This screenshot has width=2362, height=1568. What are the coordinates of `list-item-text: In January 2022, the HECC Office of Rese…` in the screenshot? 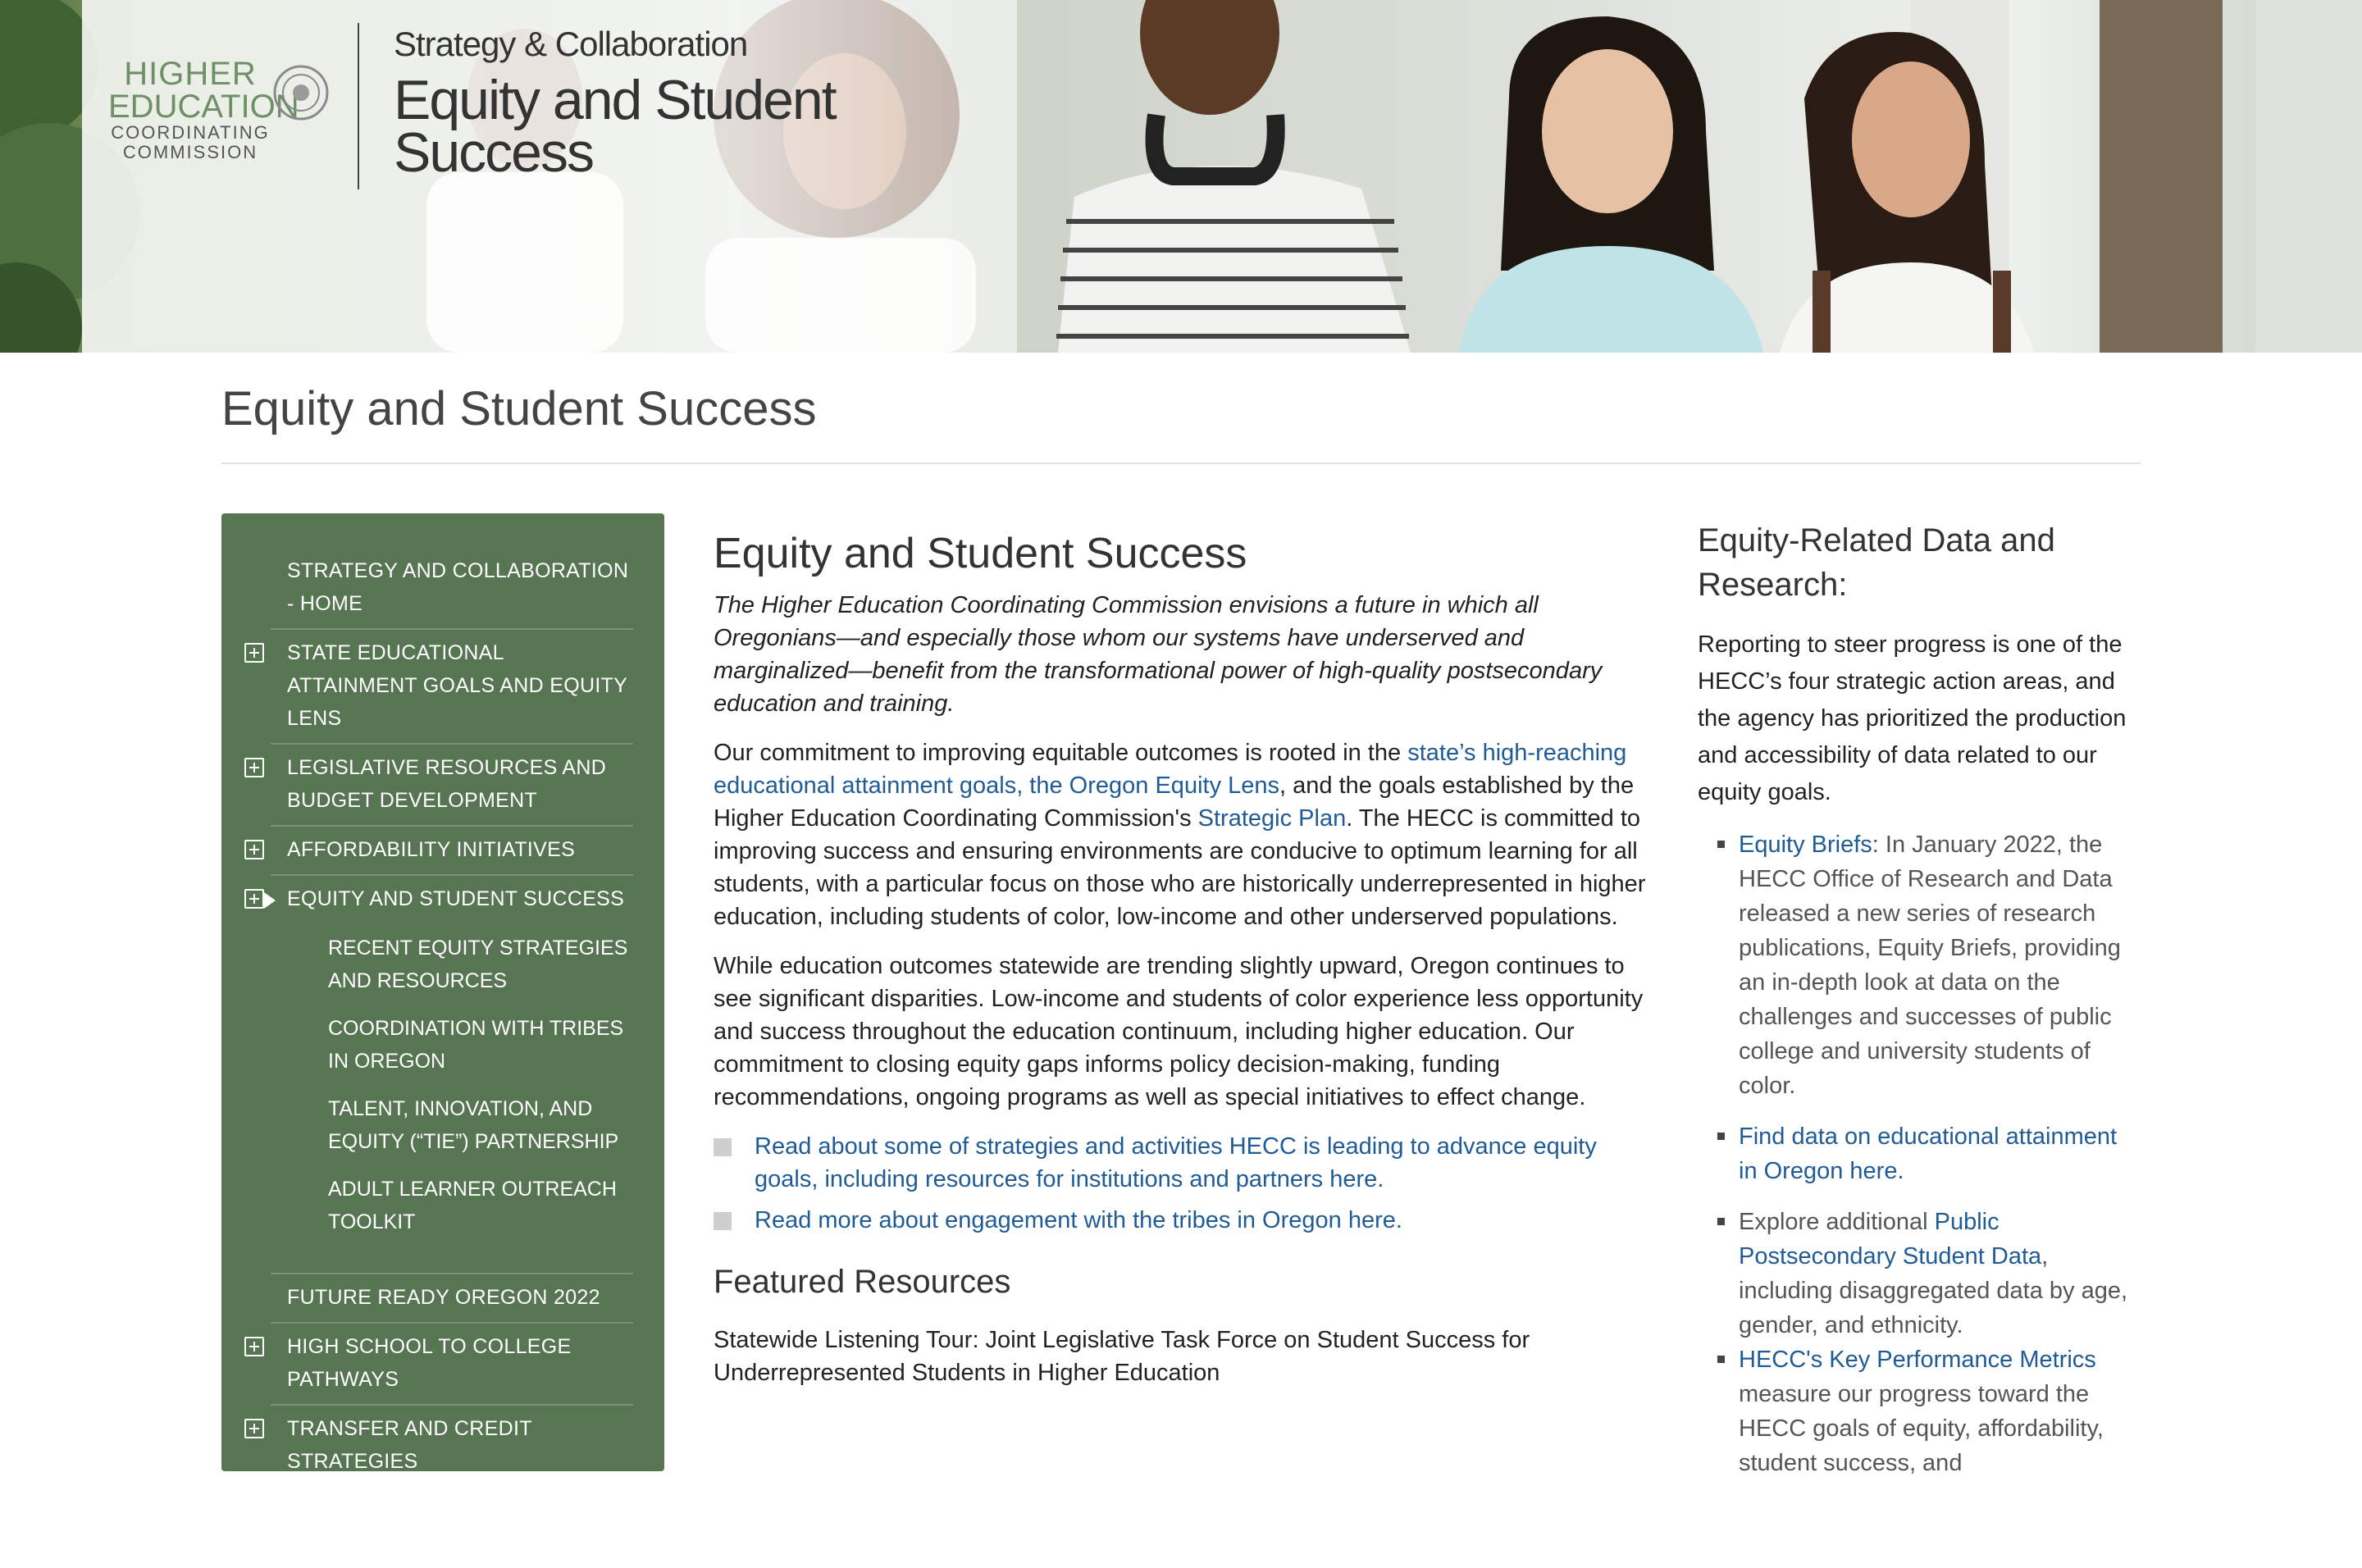 It's located at (1930, 966).